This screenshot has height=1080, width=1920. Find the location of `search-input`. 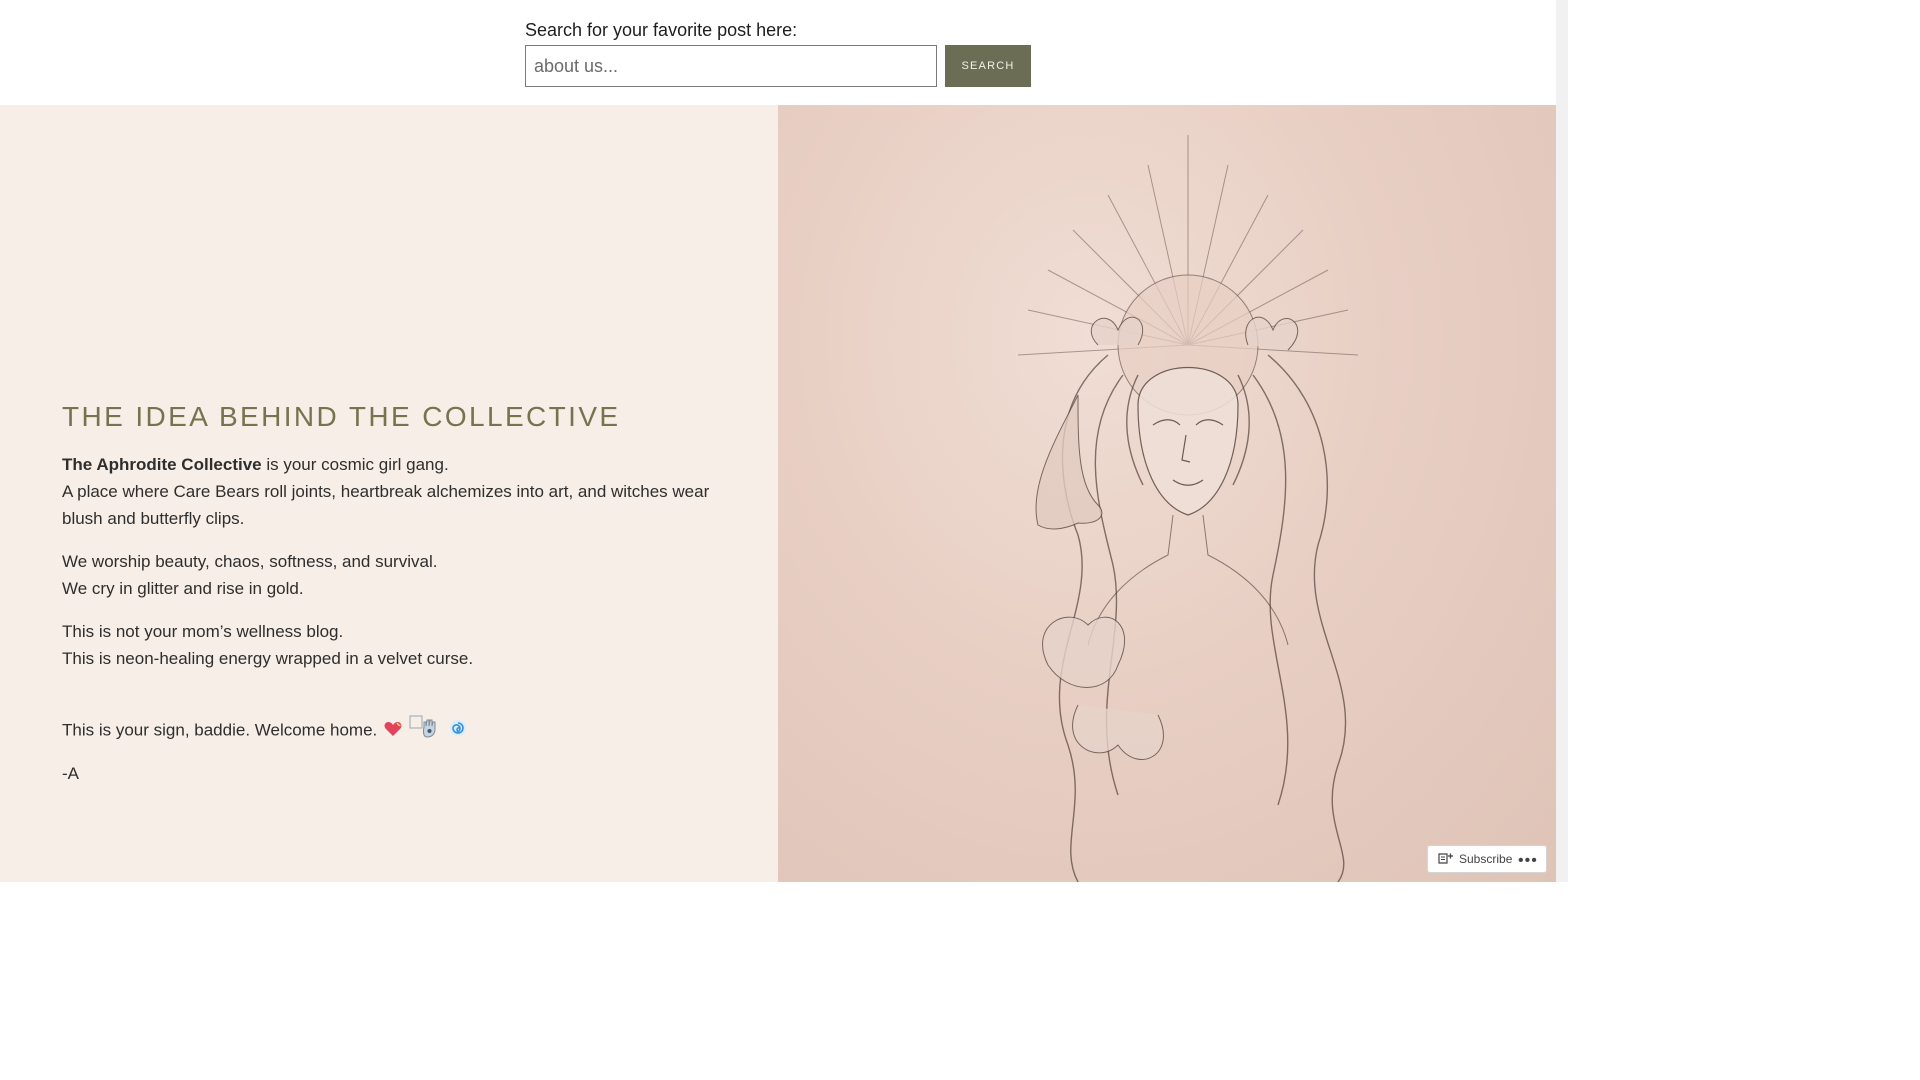

search-input is located at coordinates (731, 66).